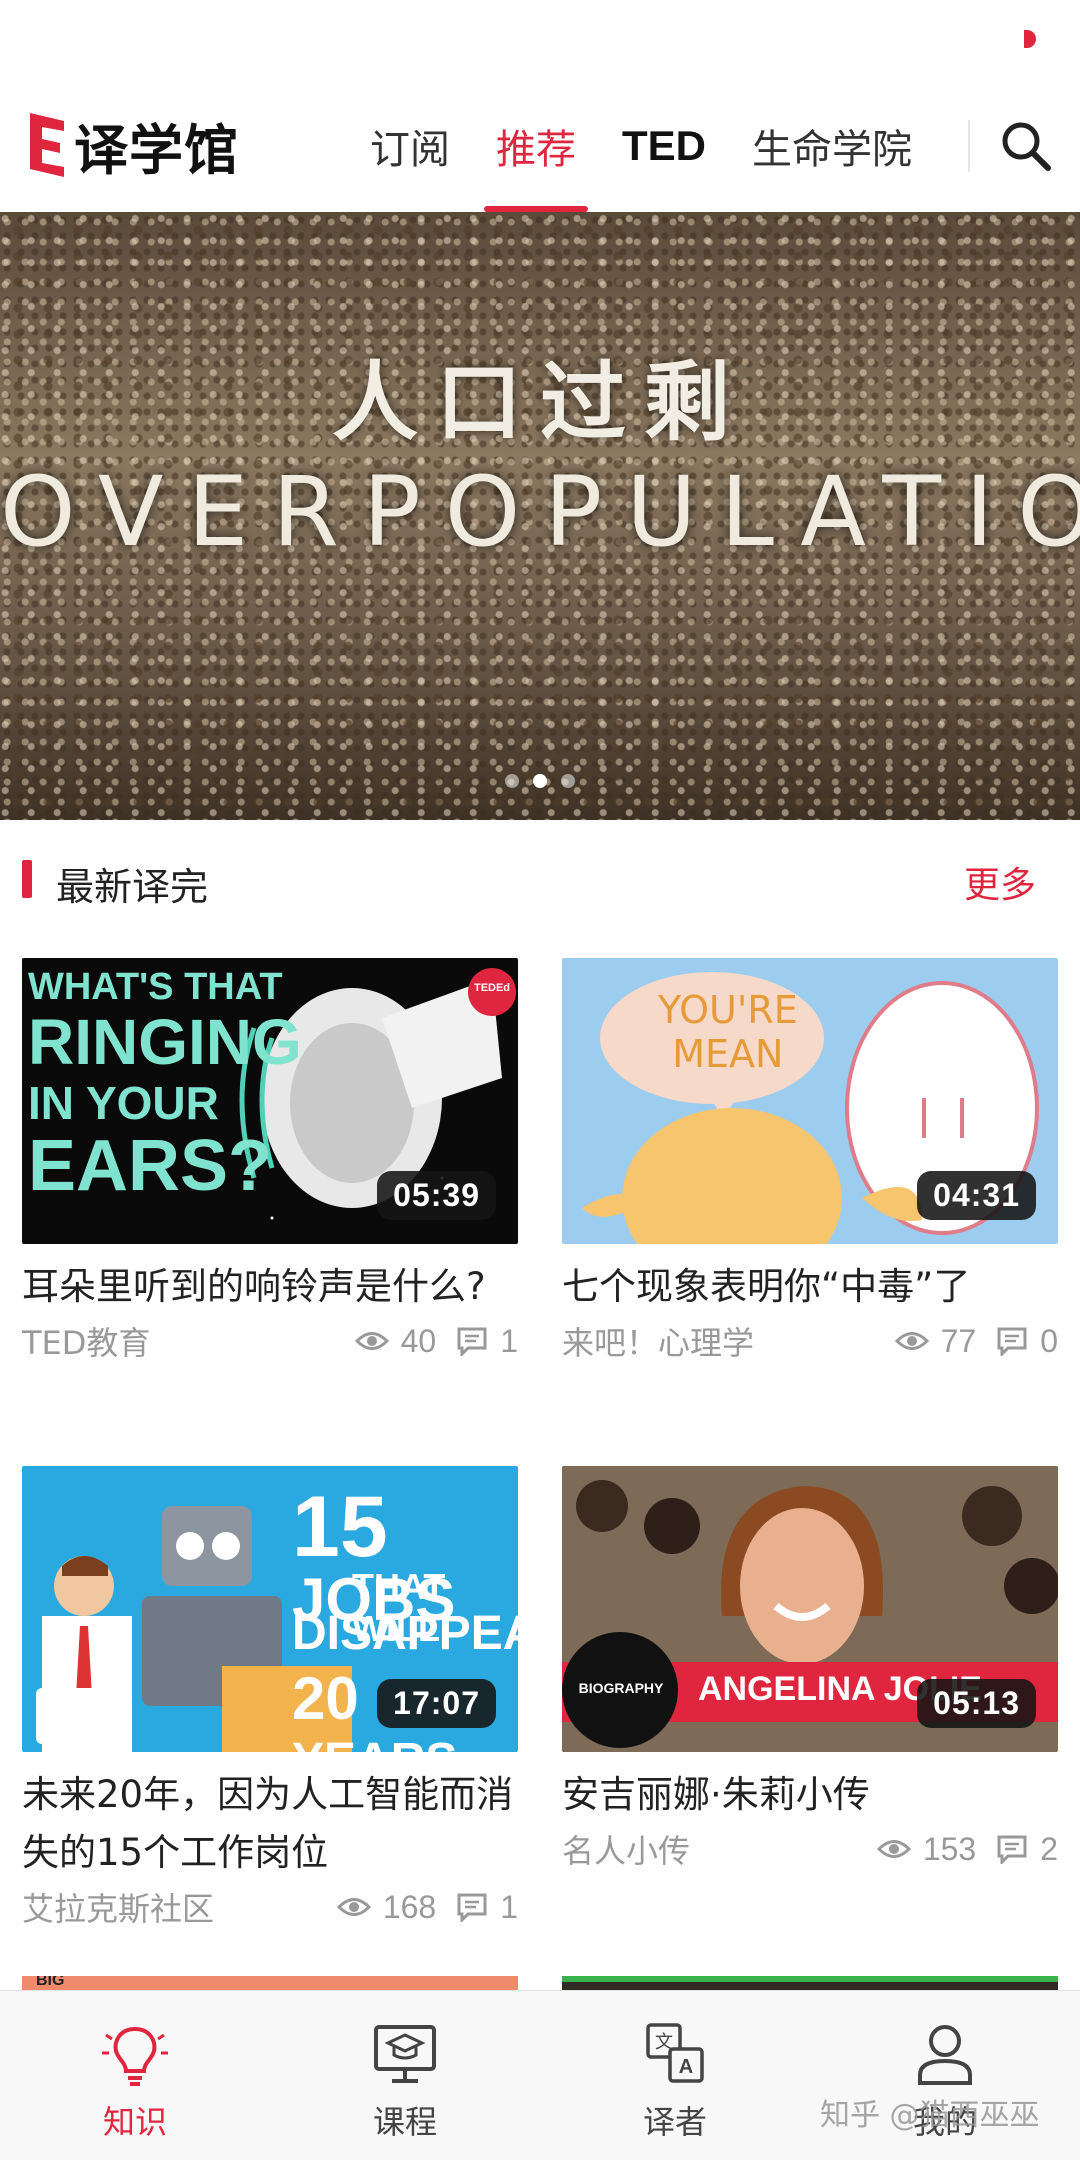 Image resolution: width=1080 pixels, height=2160 pixels. I want to click on thumb-caption: DISAPPEAR, so click(405, 1633).